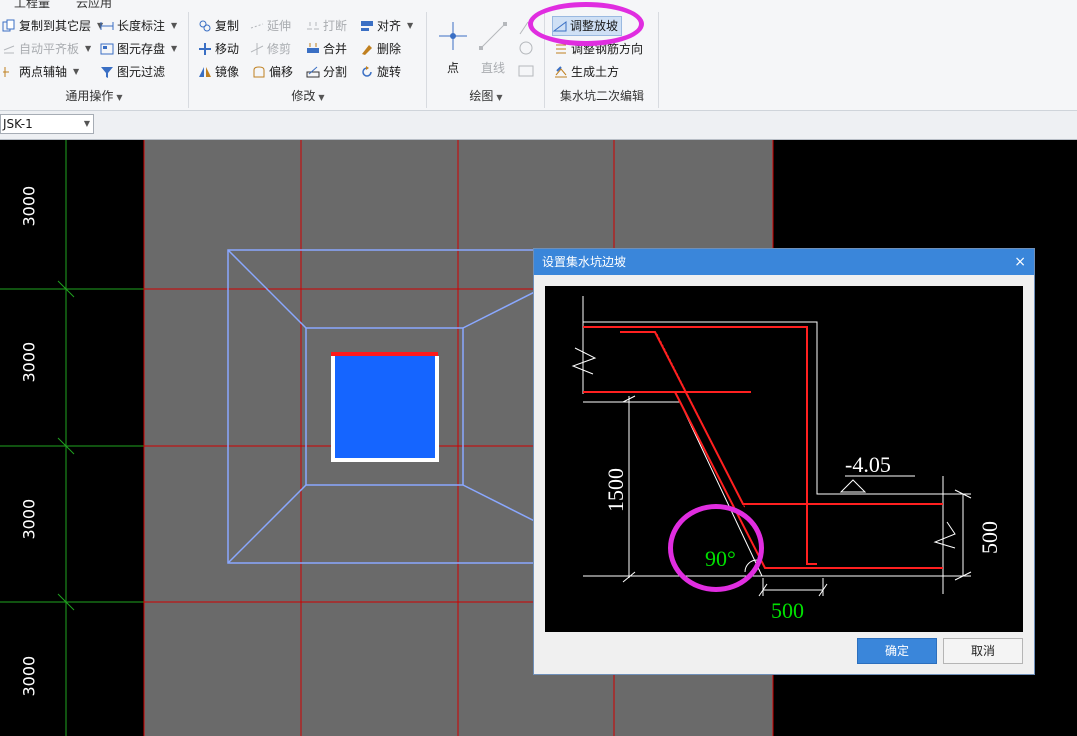  I want to click on close-icon: ×, so click(1020, 262).